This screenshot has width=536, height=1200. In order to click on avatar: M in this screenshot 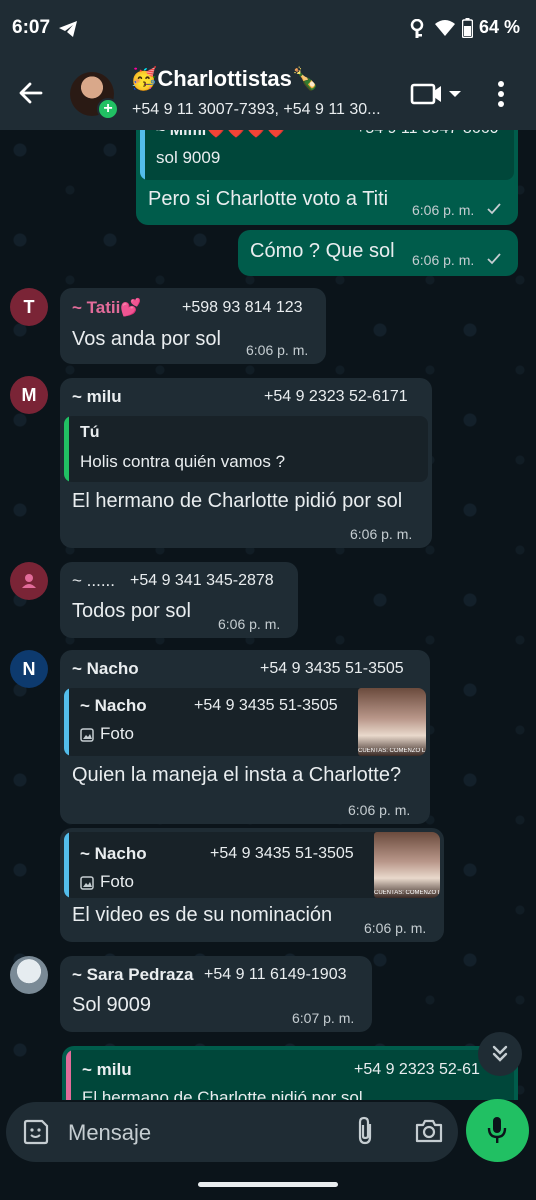, I will do `click(29, 395)`.